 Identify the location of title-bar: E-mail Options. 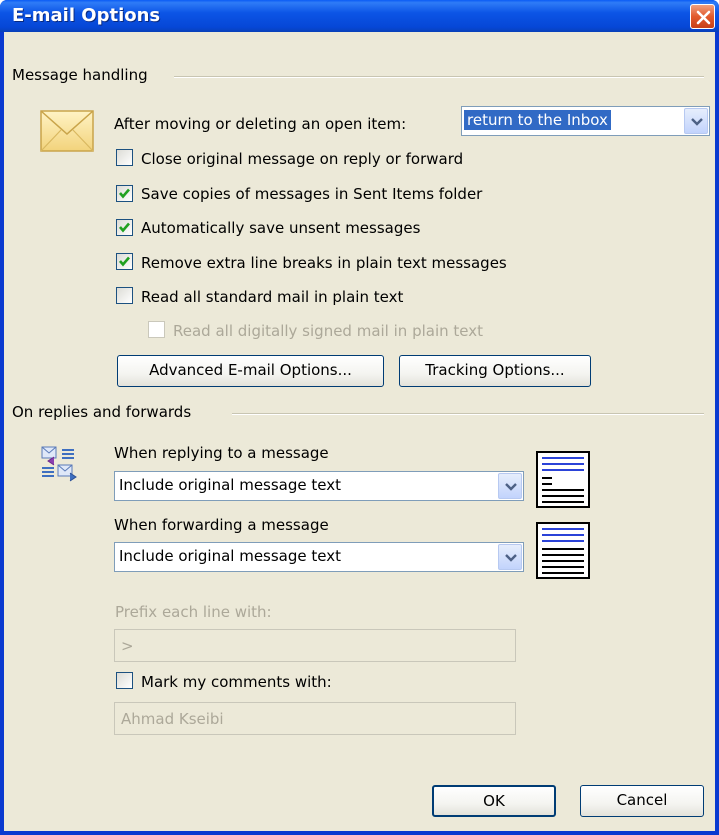
(359, 16).